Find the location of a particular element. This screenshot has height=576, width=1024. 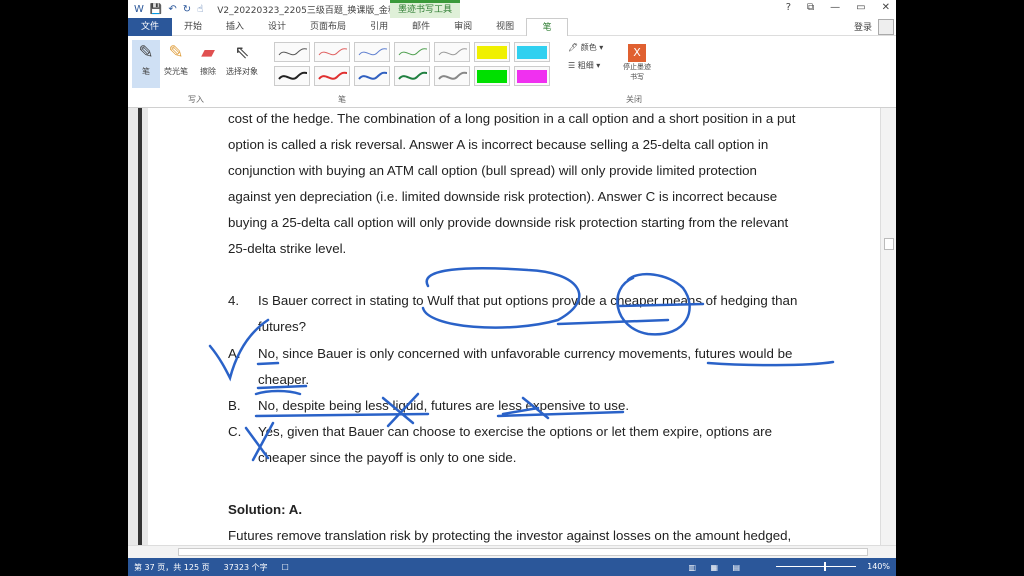

login-link: 登录 is located at coordinates (863, 26).